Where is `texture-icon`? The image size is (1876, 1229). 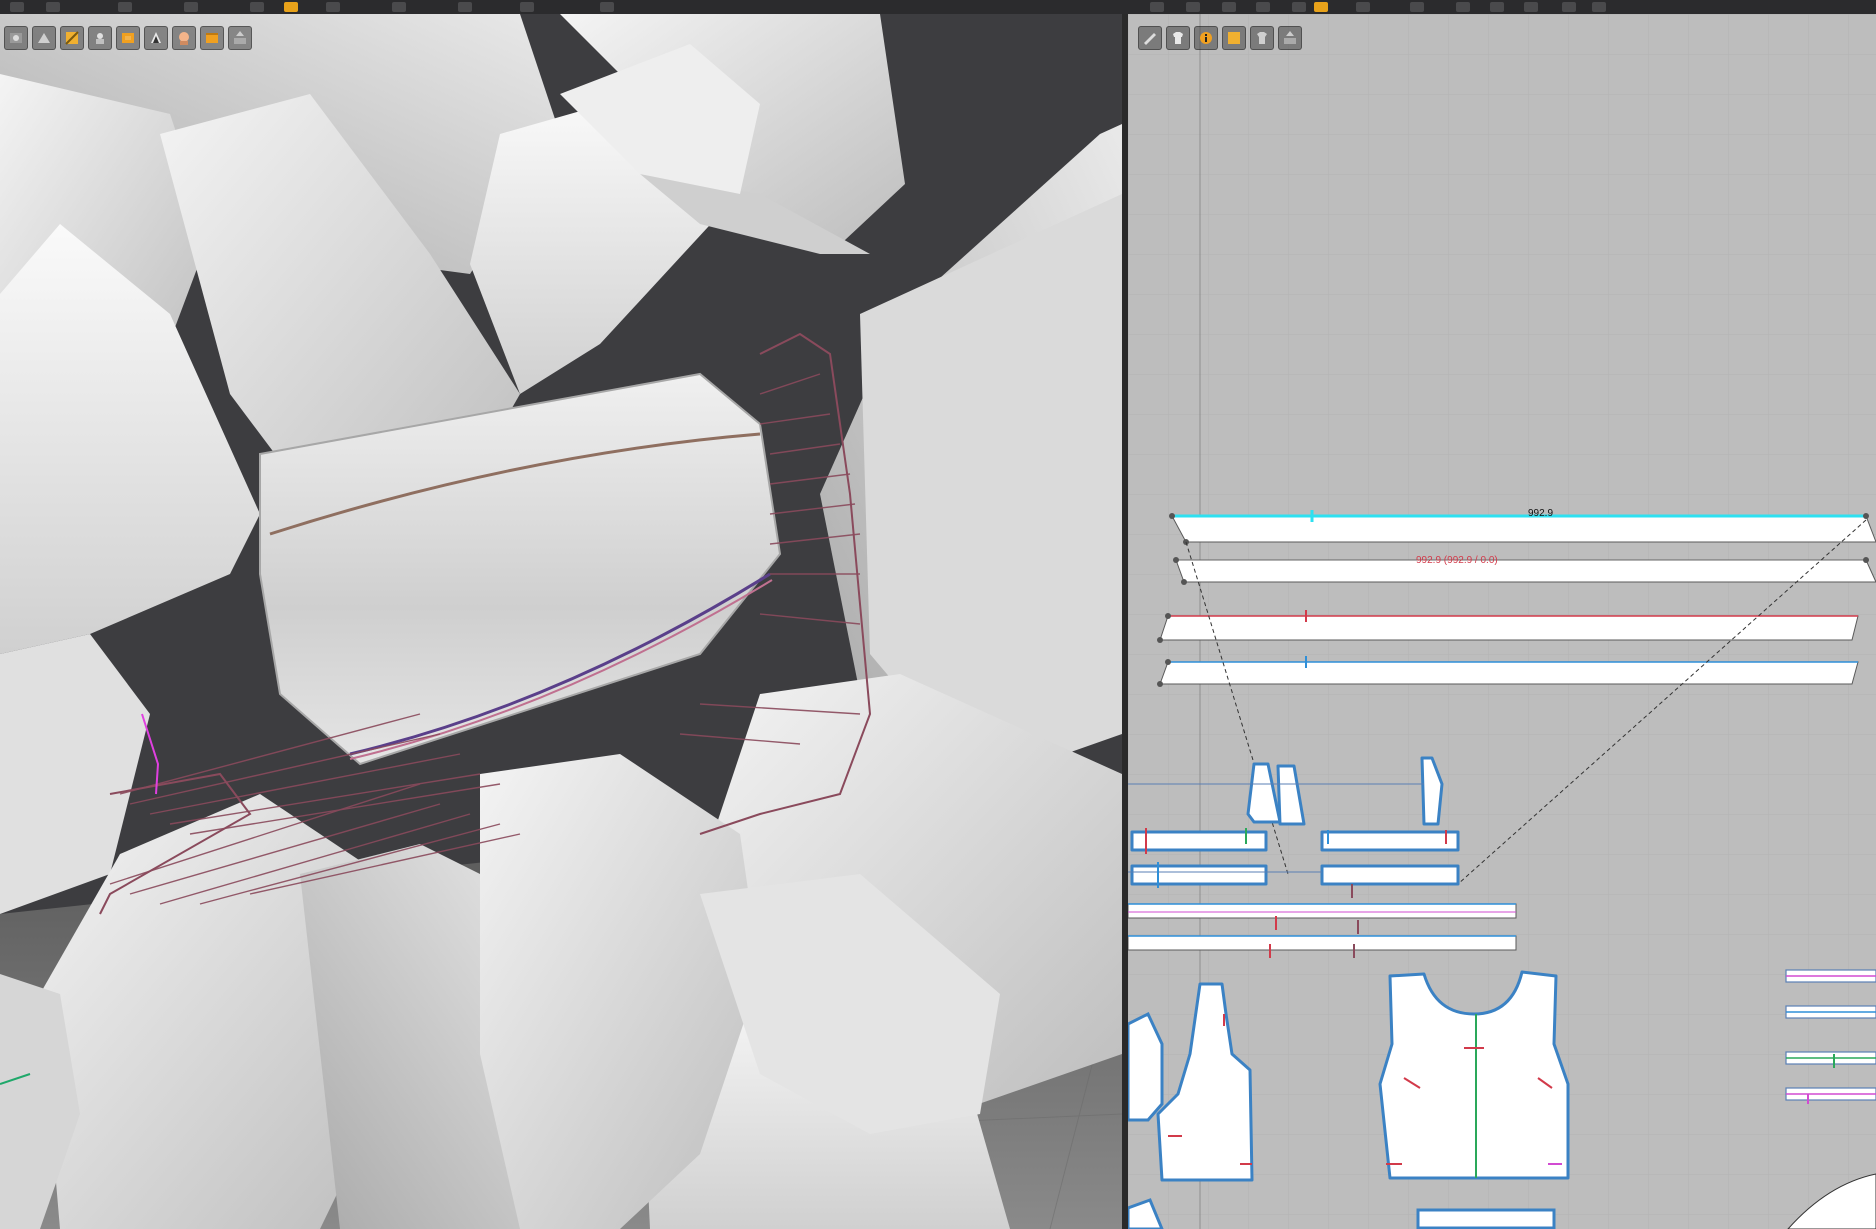 texture-icon is located at coordinates (72, 38).